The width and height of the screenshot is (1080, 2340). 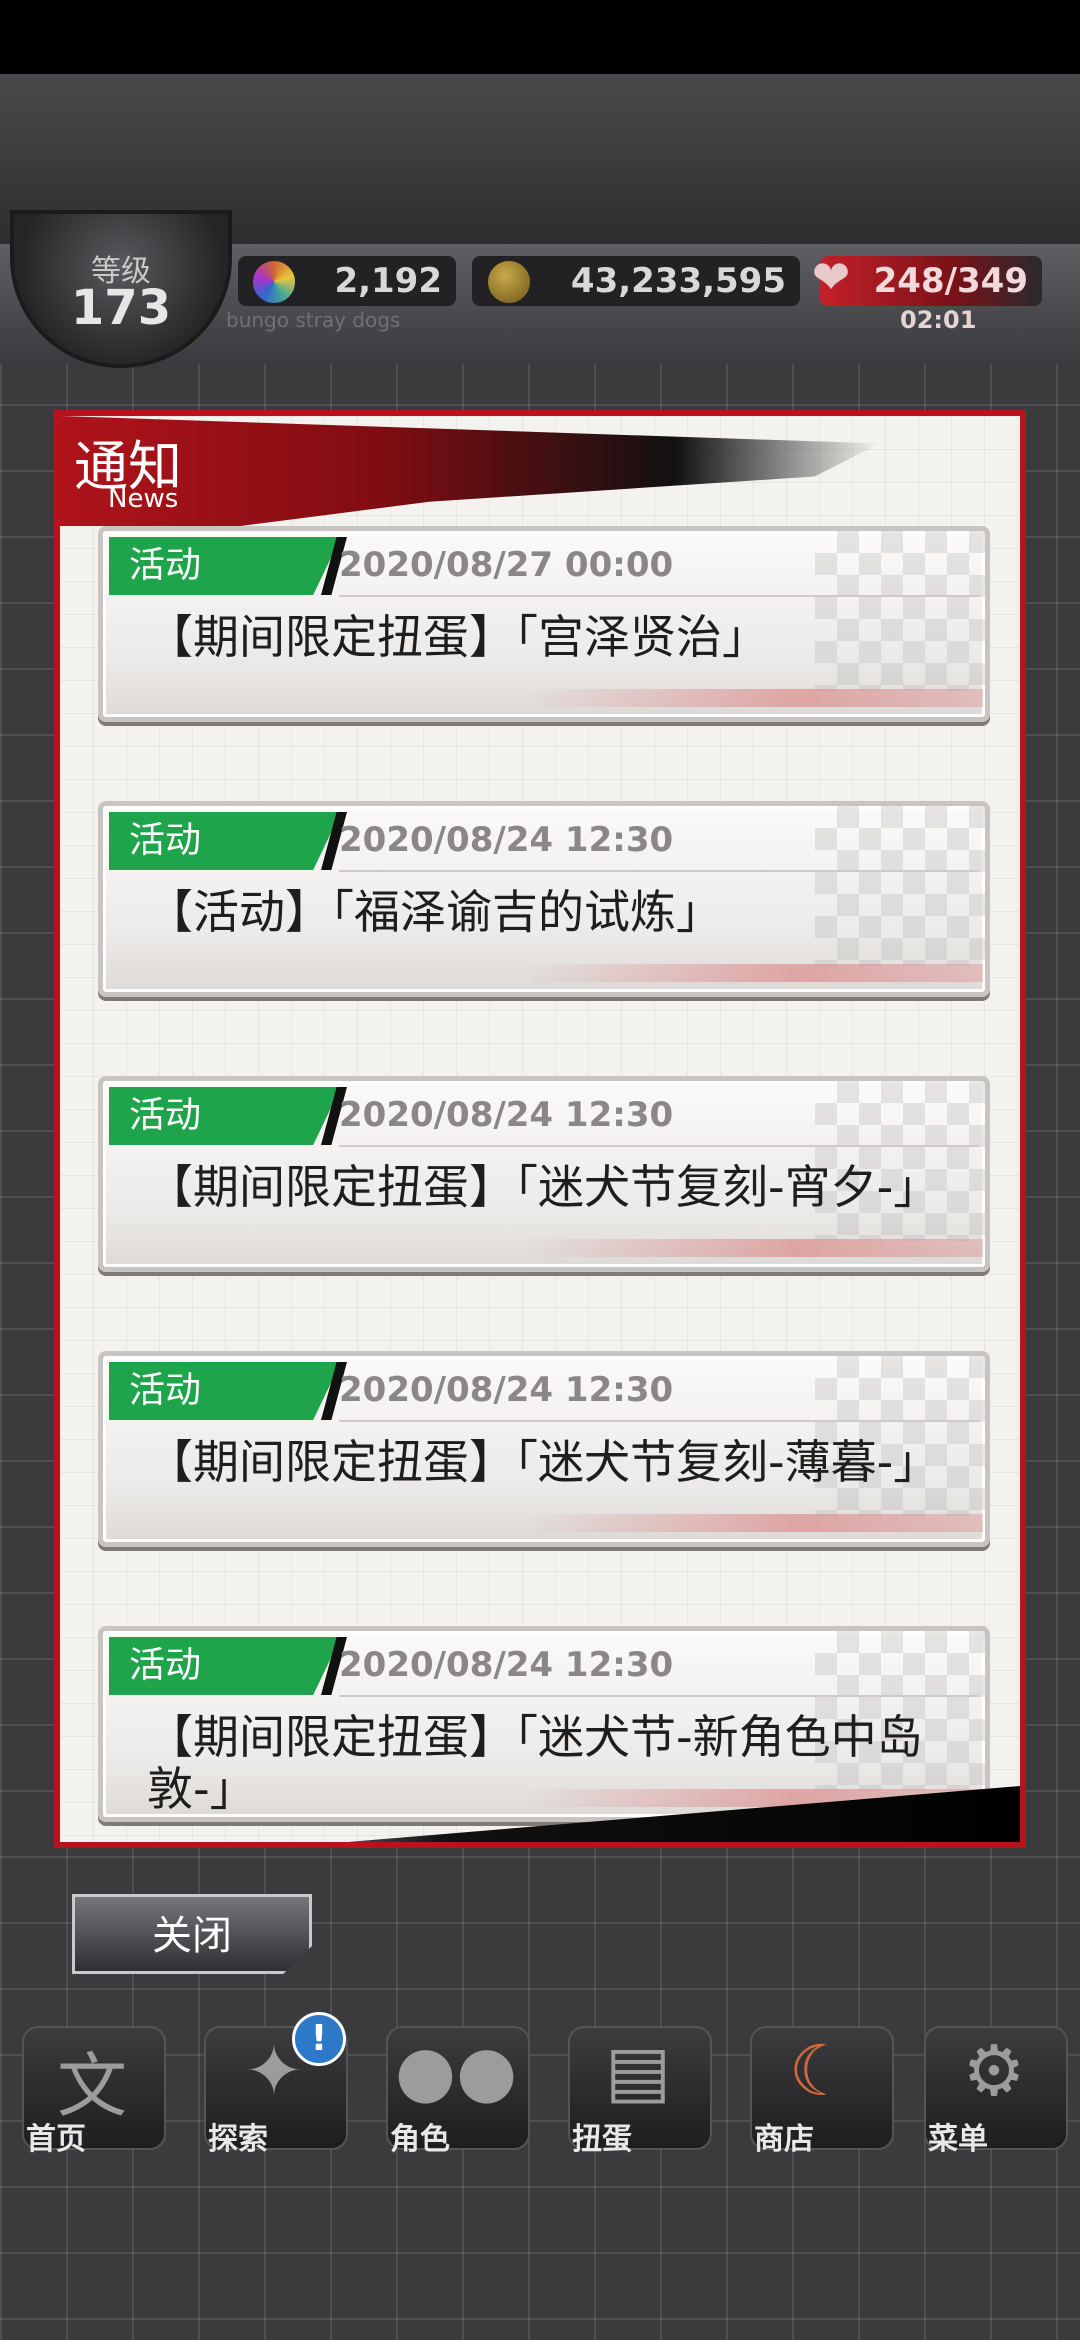 What do you see at coordinates (535, 1763) in the screenshot?
I see `news-title: 【期间限定扭蛋】「迷犬节-新角色中岛敦-」` at bounding box center [535, 1763].